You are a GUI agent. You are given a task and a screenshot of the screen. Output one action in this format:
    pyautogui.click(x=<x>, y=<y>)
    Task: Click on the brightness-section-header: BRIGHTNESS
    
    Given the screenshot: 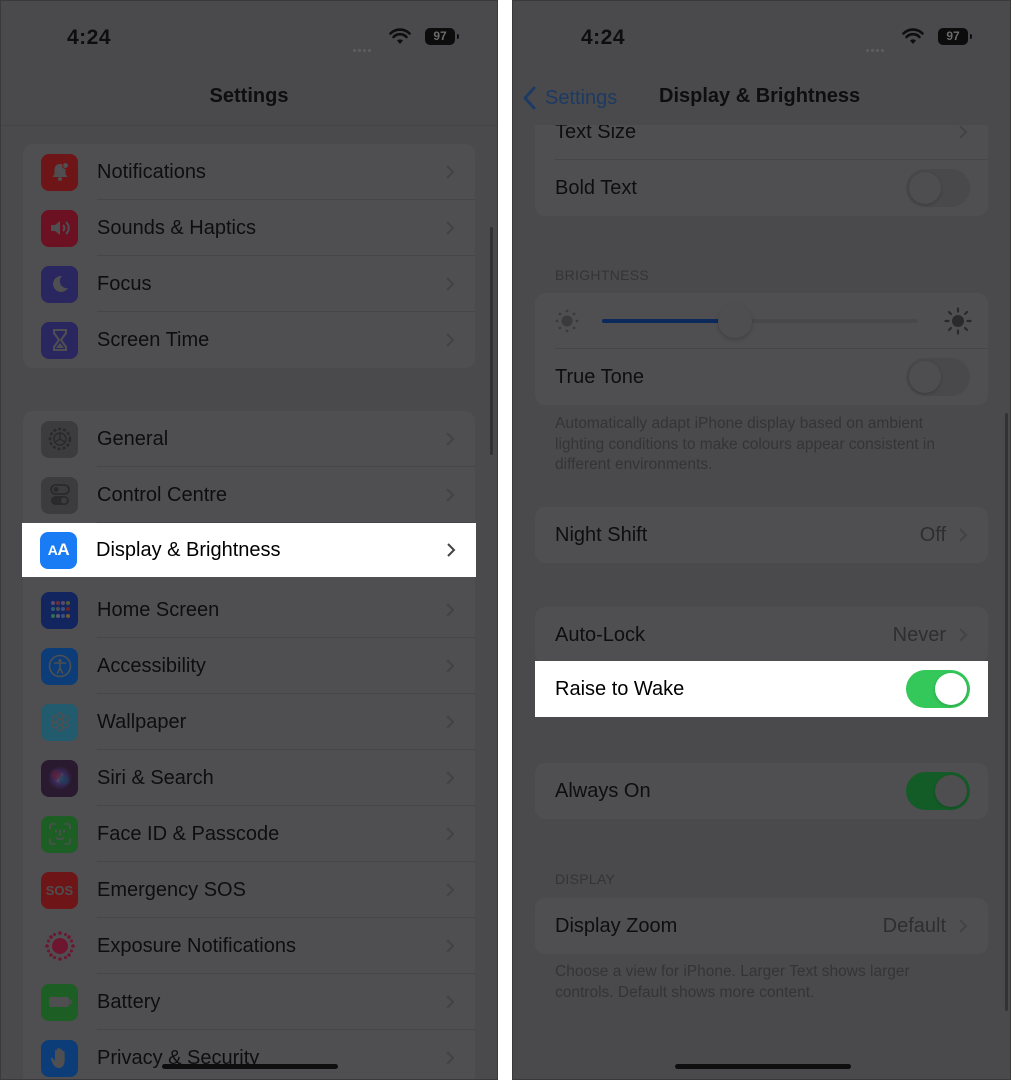 What is the action you would take?
    pyautogui.click(x=602, y=275)
    